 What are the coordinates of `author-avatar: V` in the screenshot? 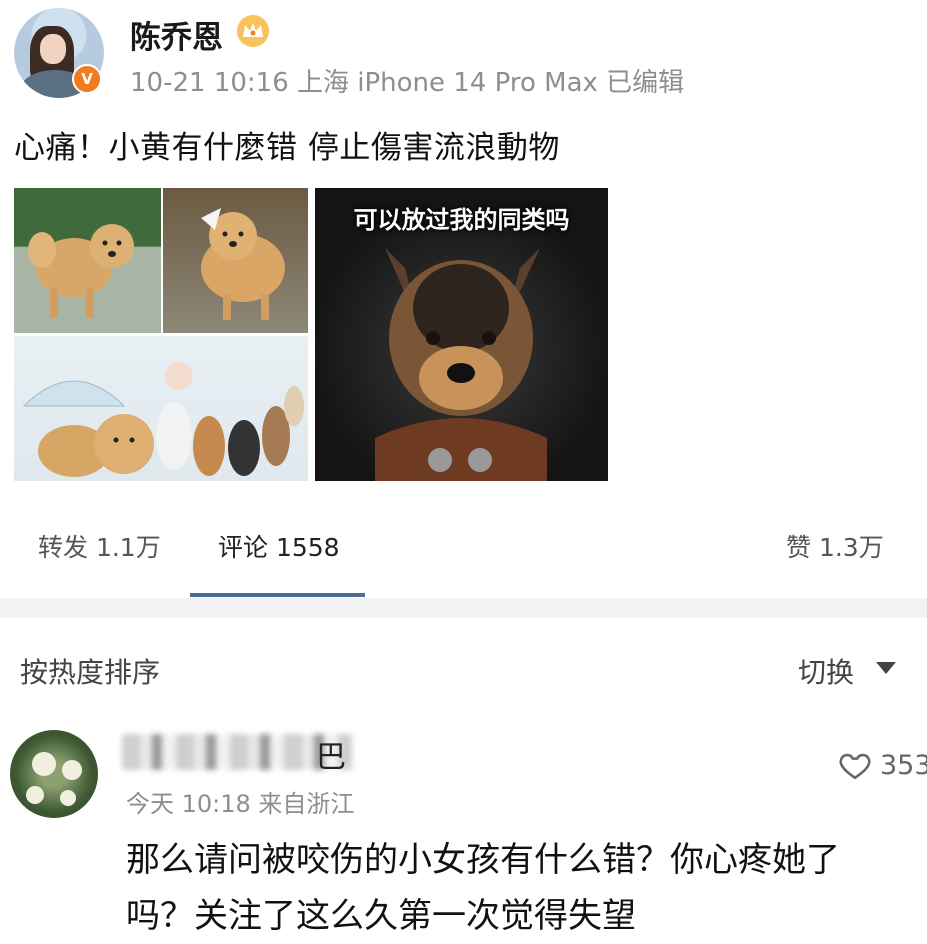 It's located at (59, 53).